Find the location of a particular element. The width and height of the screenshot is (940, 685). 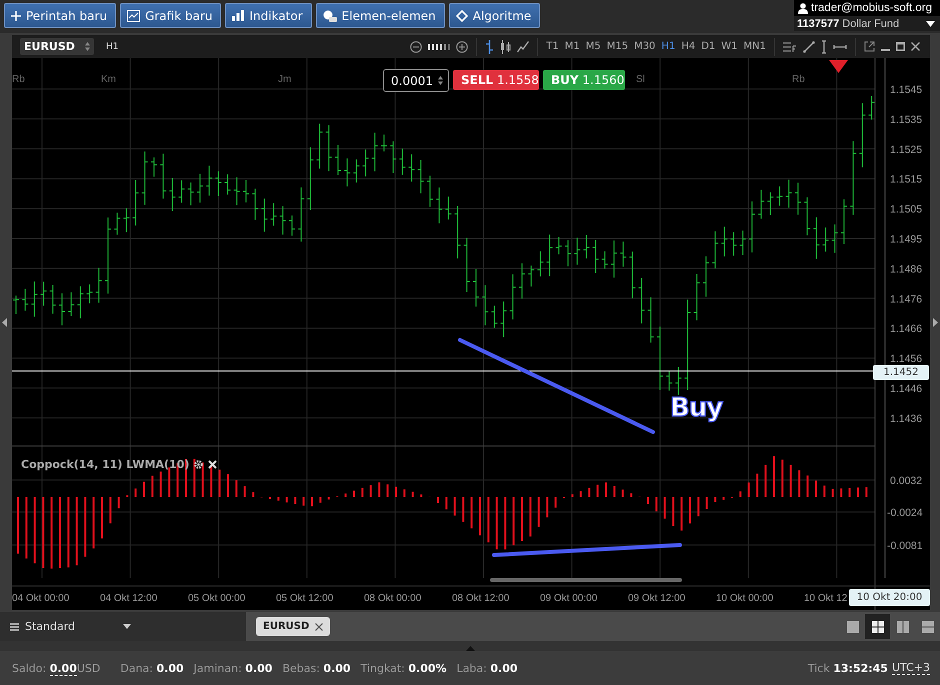

popout-icon is located at coordinates (869, 46).